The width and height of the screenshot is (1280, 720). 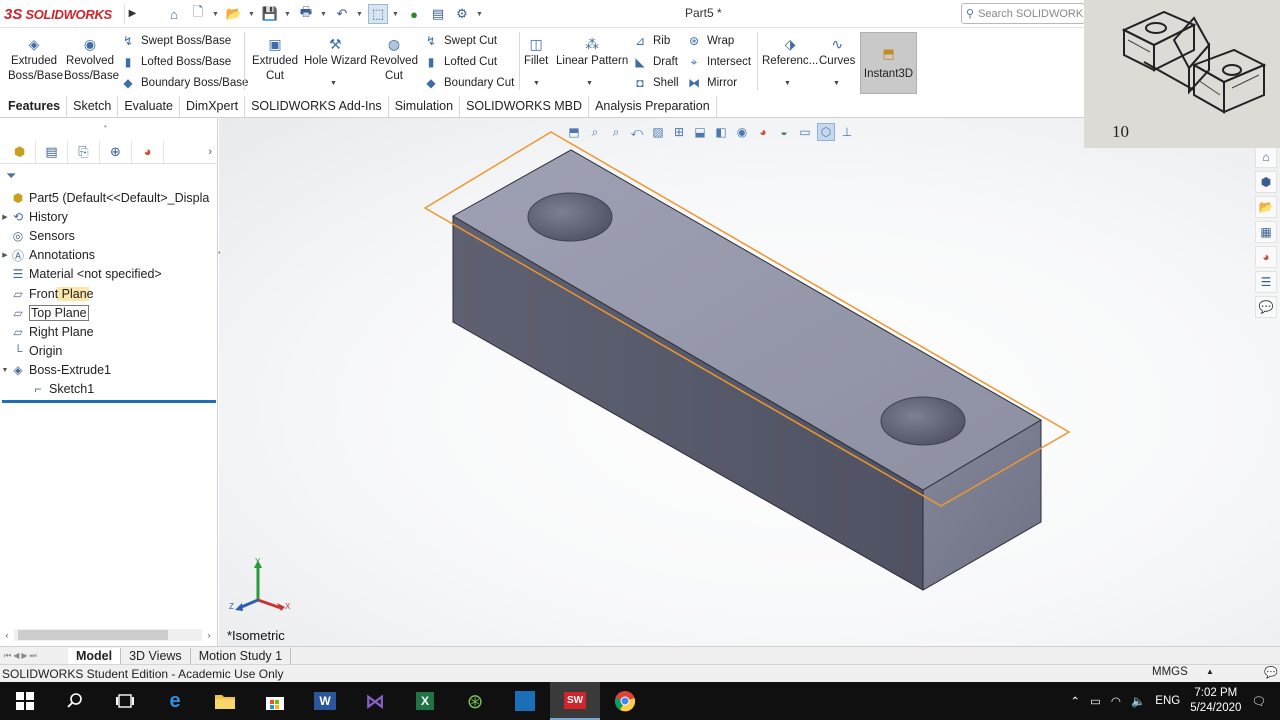 I want to click on tab-analysis-preparation: Analysis Preparation, so click(x=653, y=106).